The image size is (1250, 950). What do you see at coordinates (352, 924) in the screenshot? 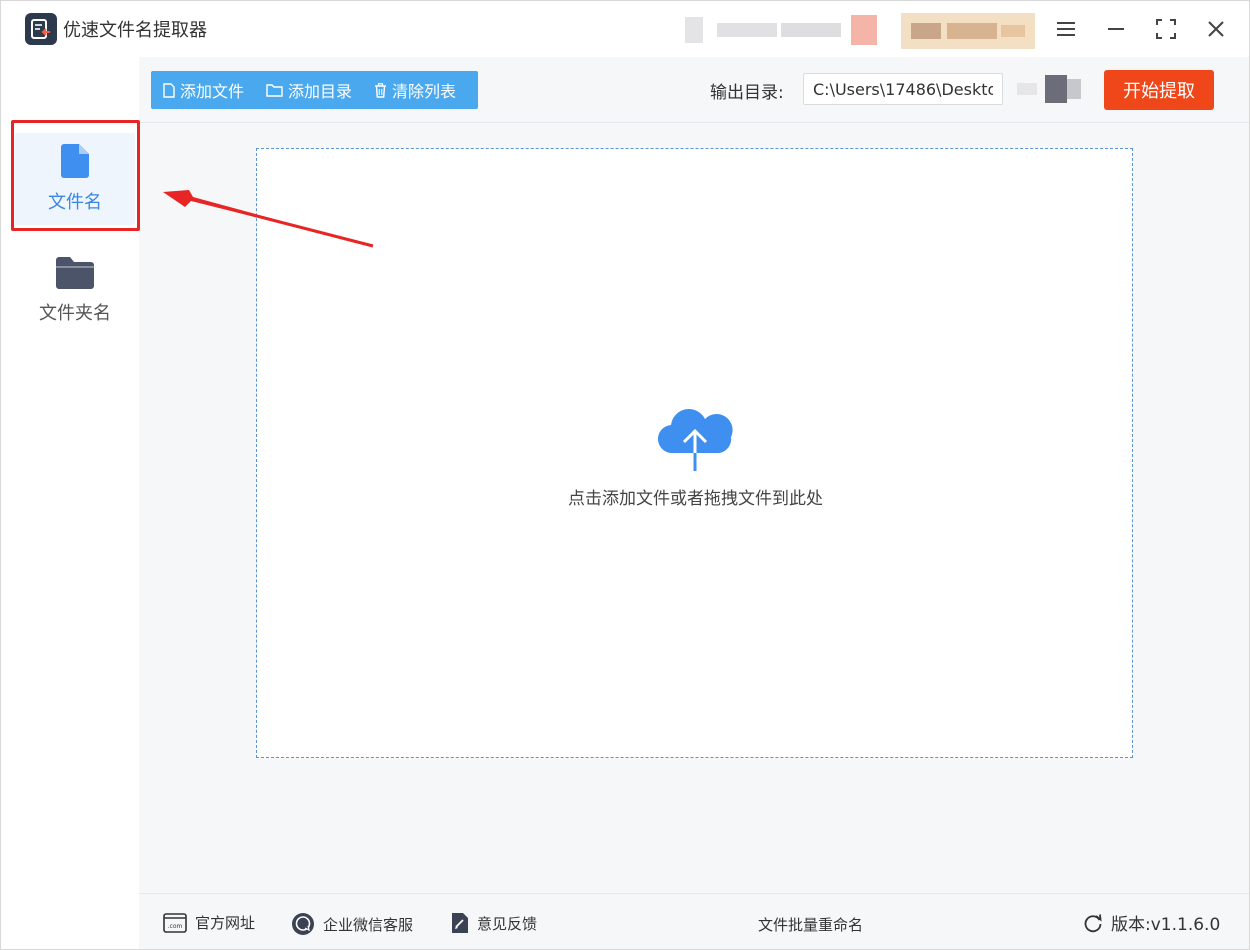
I see `wechat-support-link: 企业微信客服` at bounding box center [352, 924].